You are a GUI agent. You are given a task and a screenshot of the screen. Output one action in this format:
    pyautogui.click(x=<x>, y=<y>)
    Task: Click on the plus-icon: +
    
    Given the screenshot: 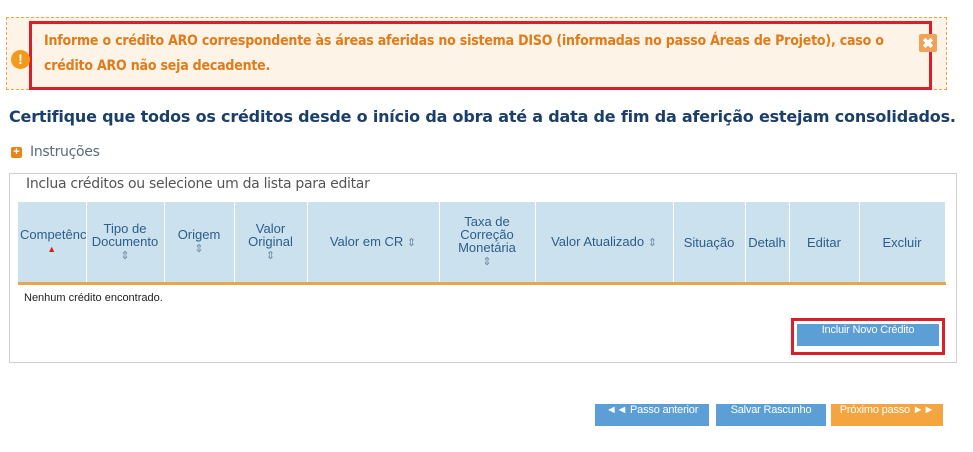 What is the action you would take?
    pyautogui.click(x=16, y=152)
    